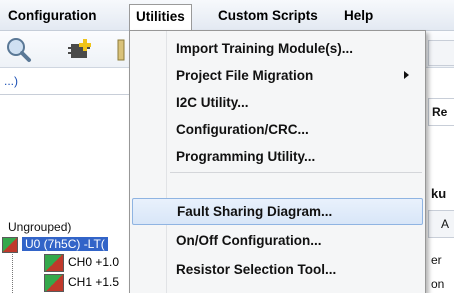 The image size is (454, 293). What do you see at coordinates (11, 81) in the screenshot?
I see `path-link: ...)` at bounding box center [11, 81].